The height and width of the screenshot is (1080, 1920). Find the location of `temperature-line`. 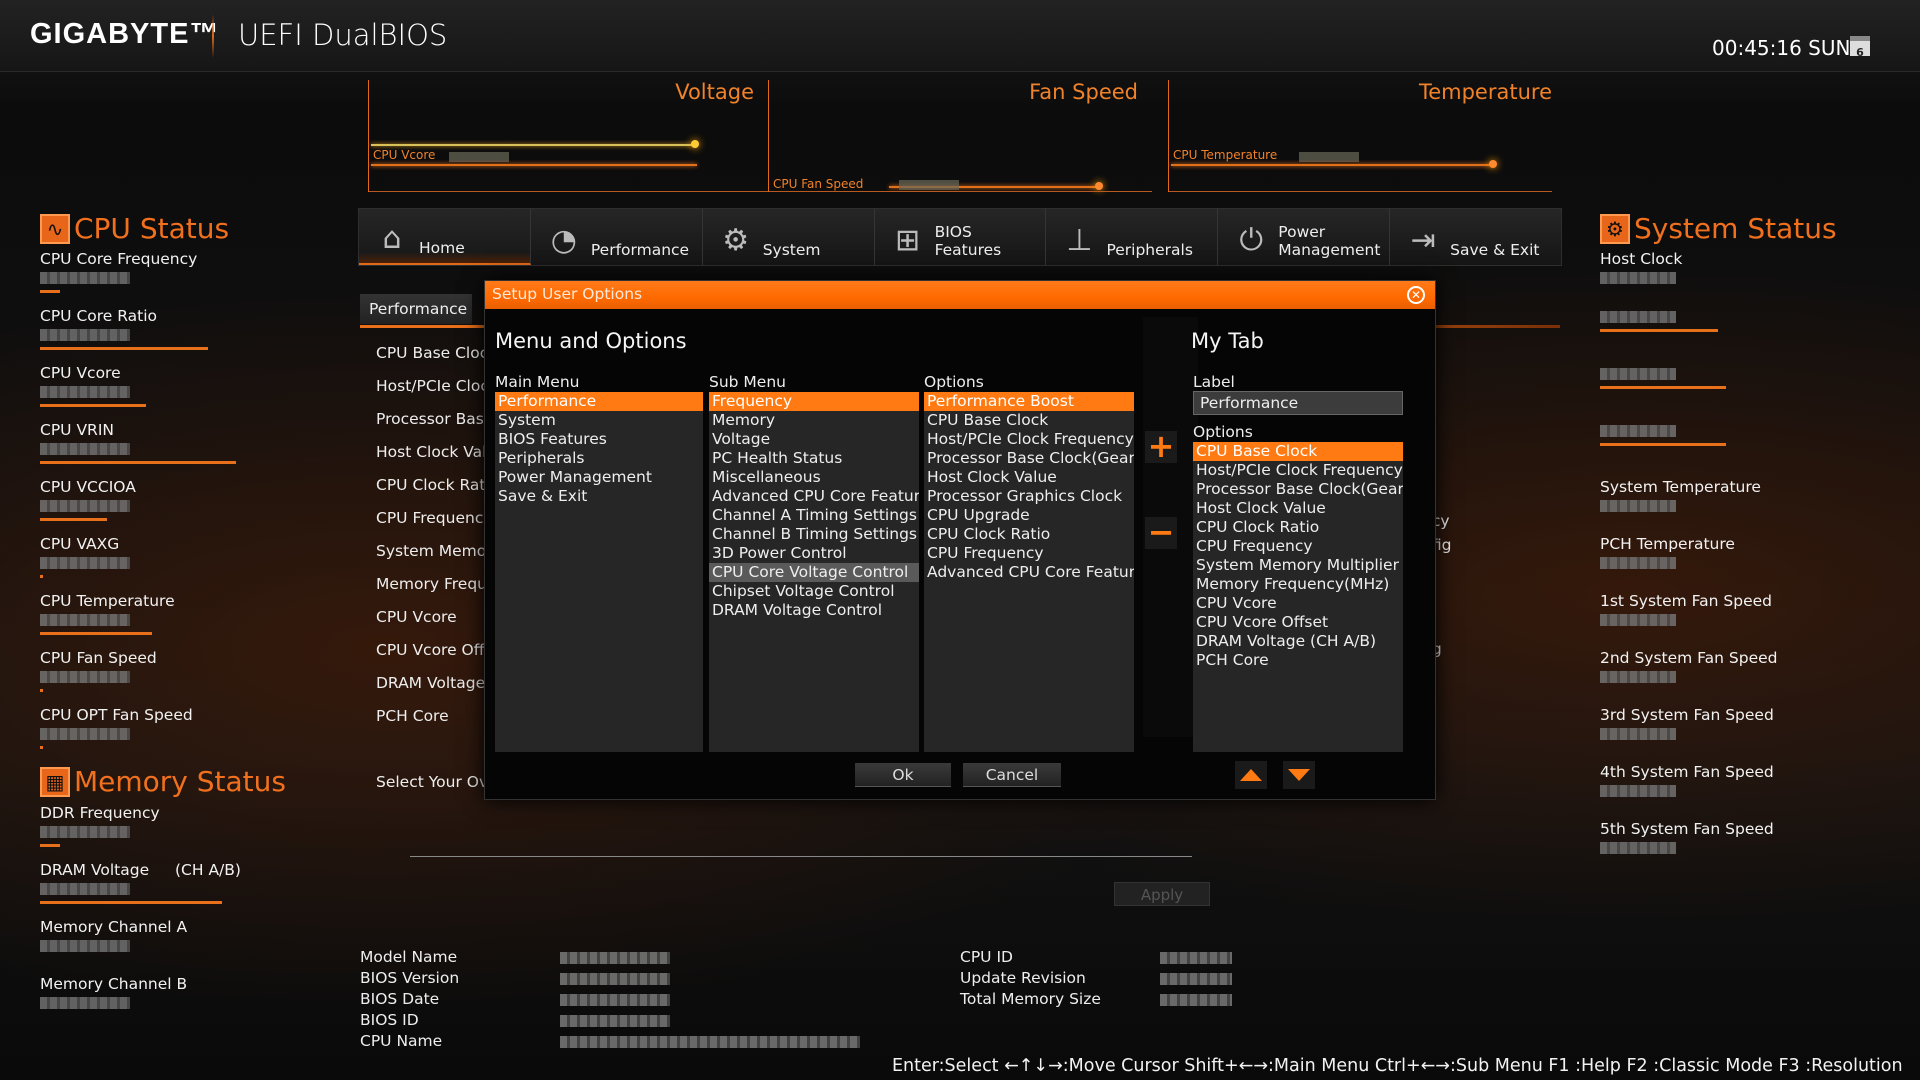

temperature-line is located at coordinates (1333, 165).